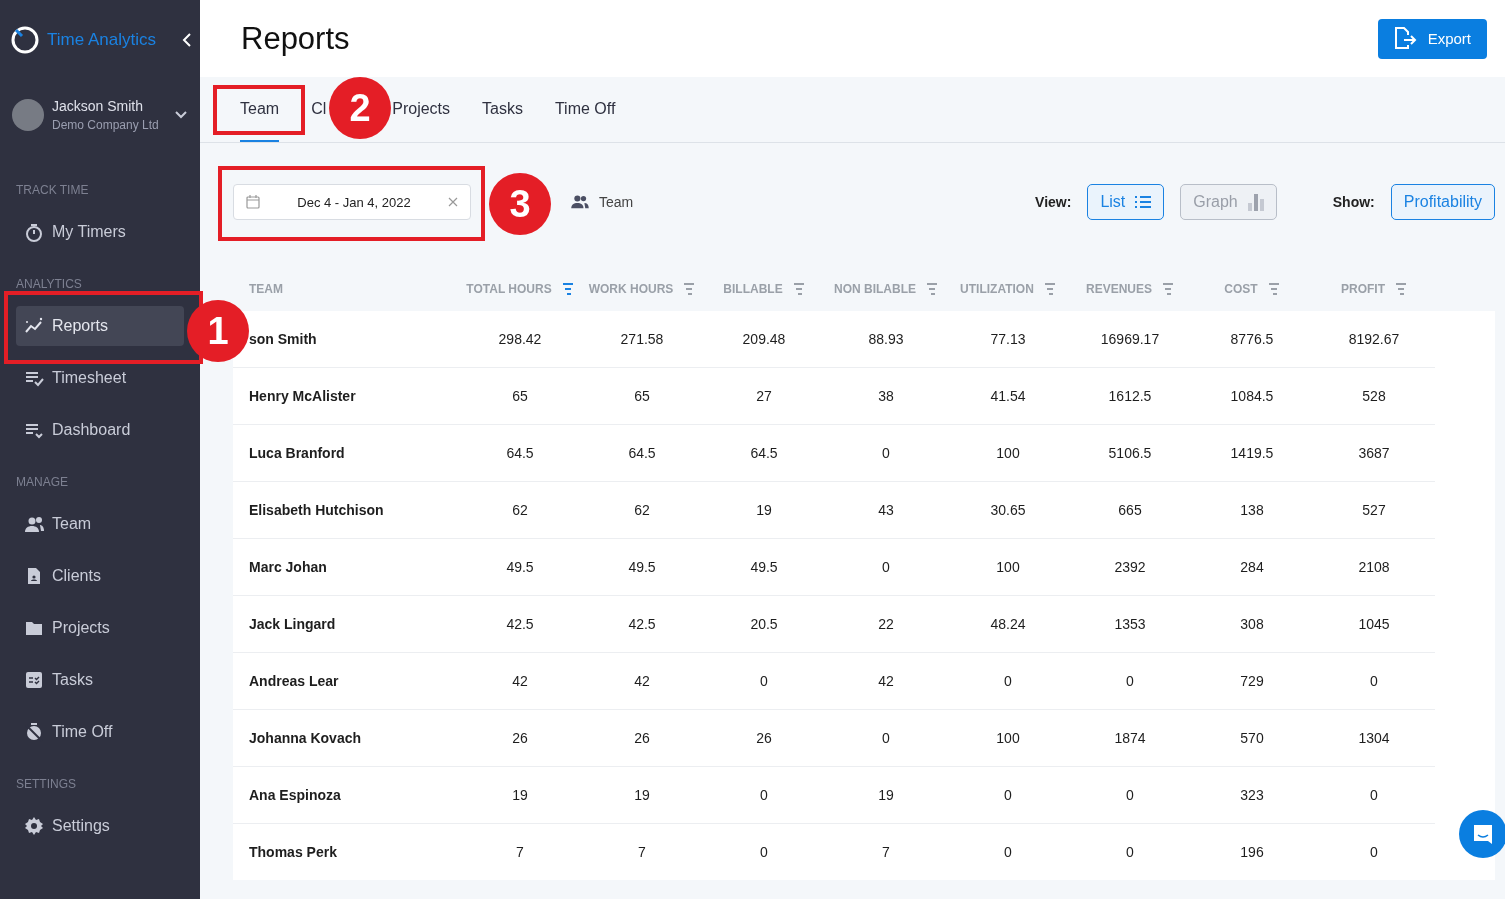  Describe the element at coordinates (520, 339) in the screenshot. I see `table-cell-text: 298.42` at that location.